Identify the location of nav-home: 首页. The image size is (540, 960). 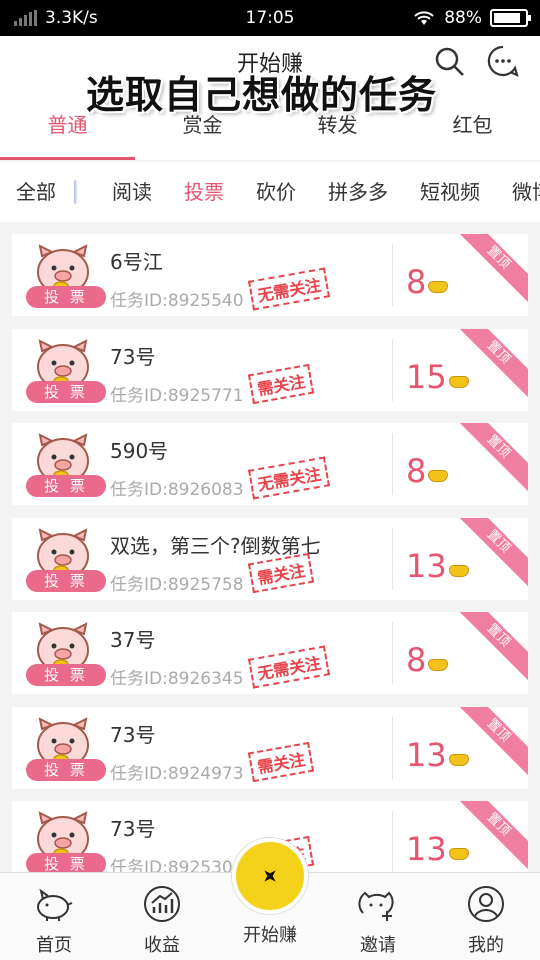
(54, 920).